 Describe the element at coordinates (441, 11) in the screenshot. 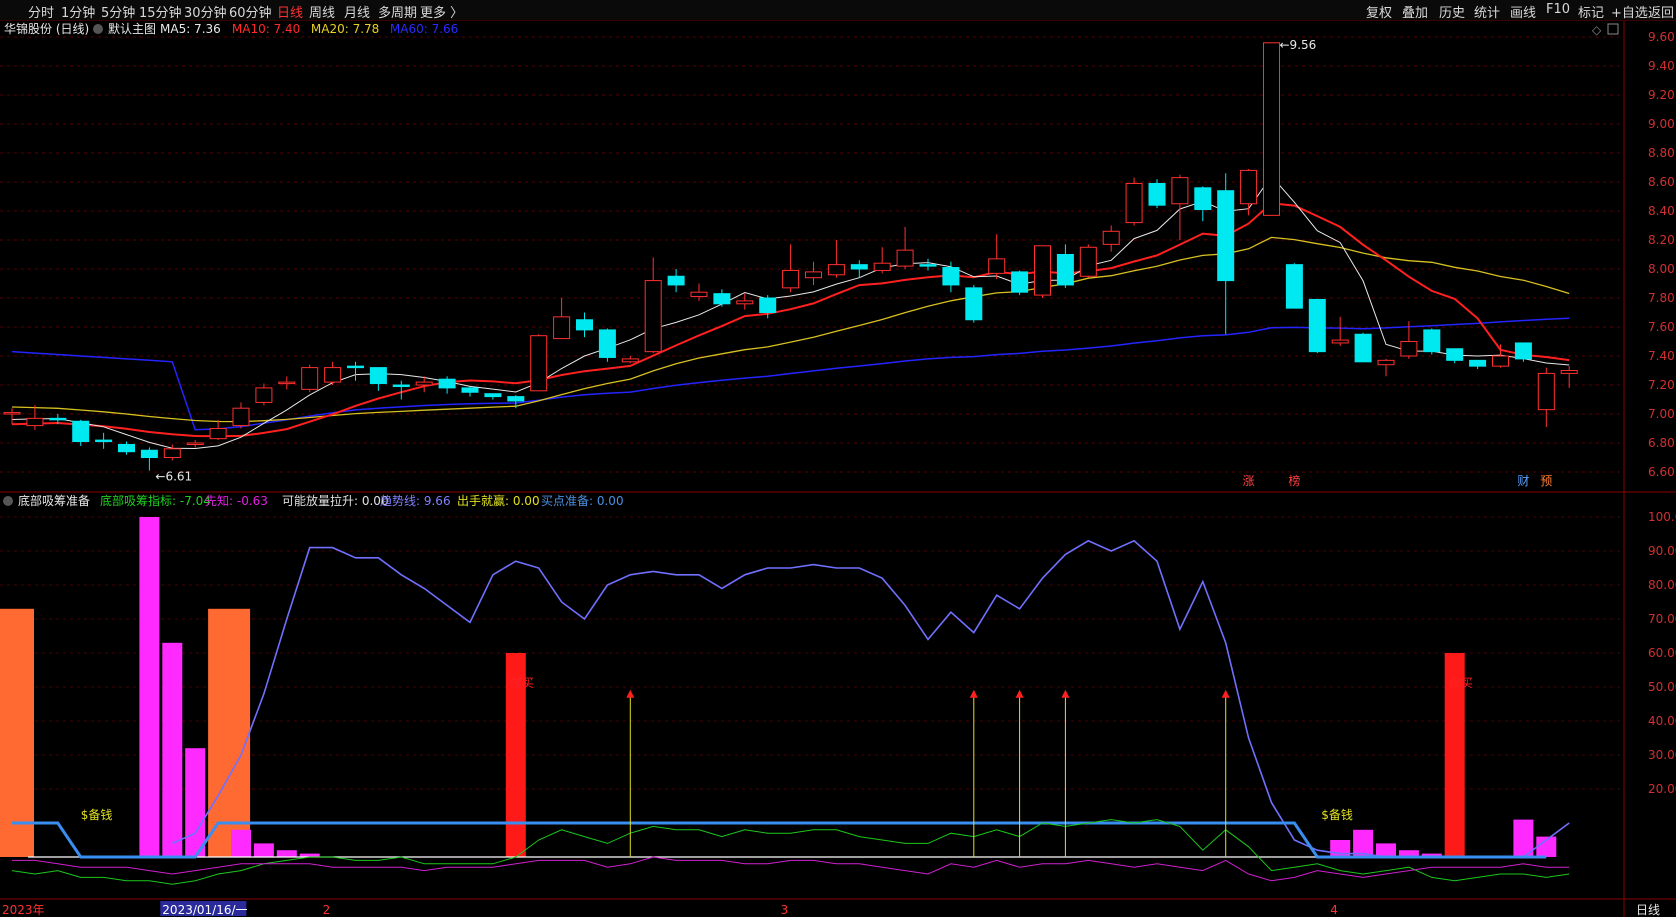

I see `period-tab: 更多 〉` at that location.